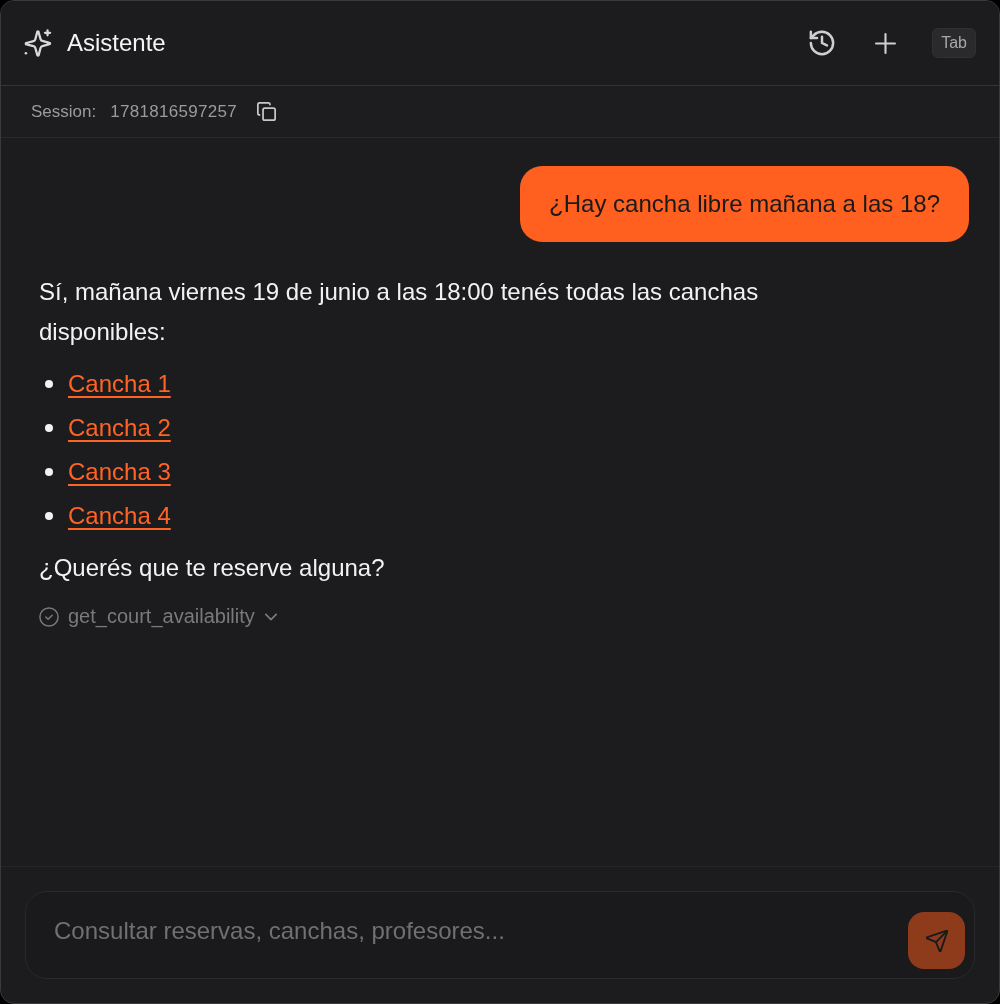 Image resolution: width=1000 pixels, height=1004 pixels. Describe the element at coordinates (954, 43) in the screenshot. I see `tab-key-hint: Tab` at that location.